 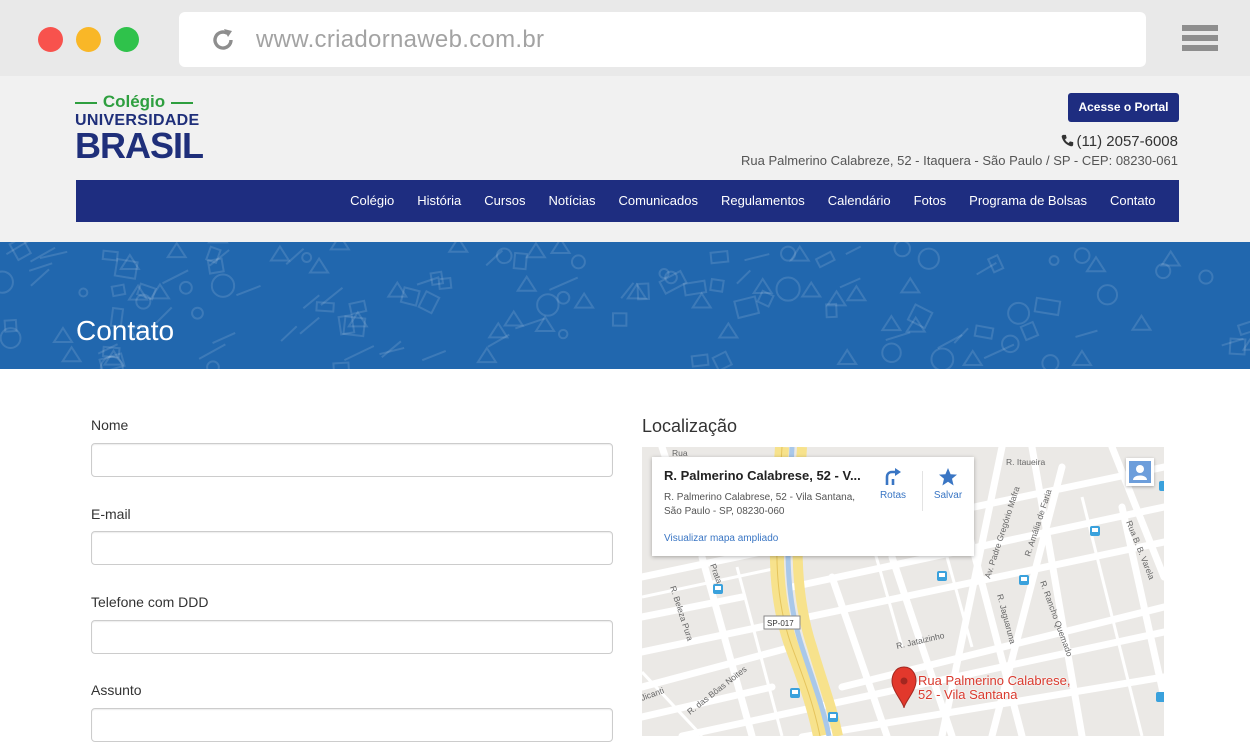 What do you see at coordinates (109, 425) in the screenshot?
I see `name-label: Nome` at bounding box center [109, 425].